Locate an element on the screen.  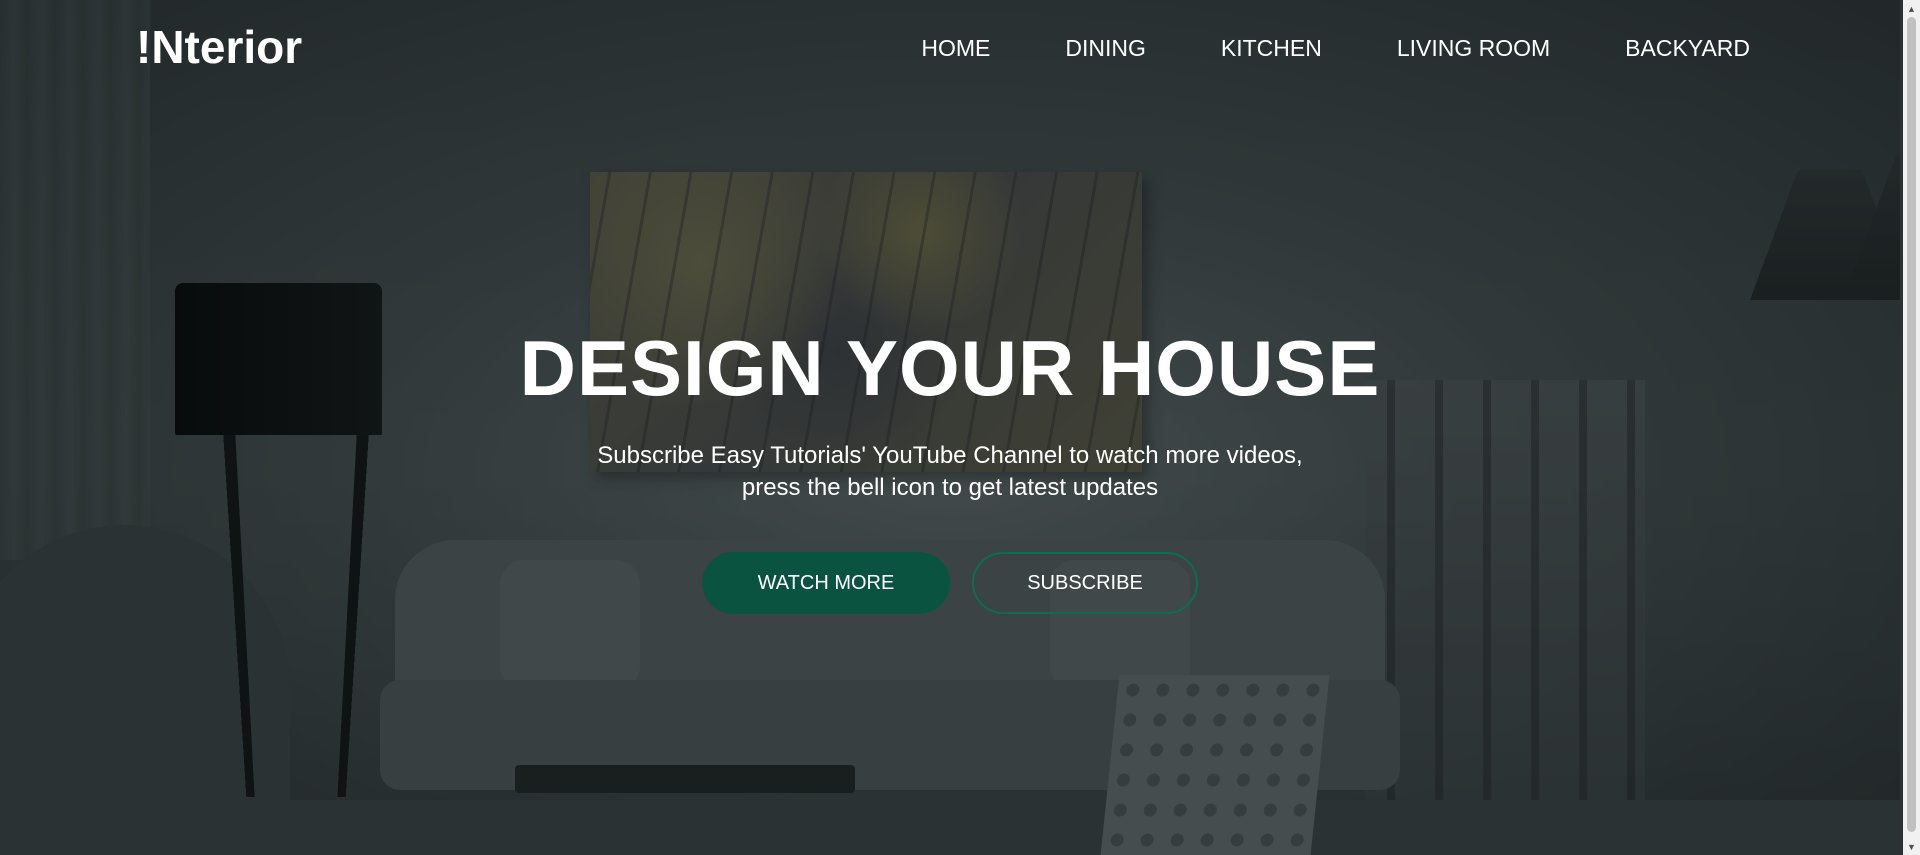
nav-item-backyard: BACKYARD is located at coordinates (1687, 48).